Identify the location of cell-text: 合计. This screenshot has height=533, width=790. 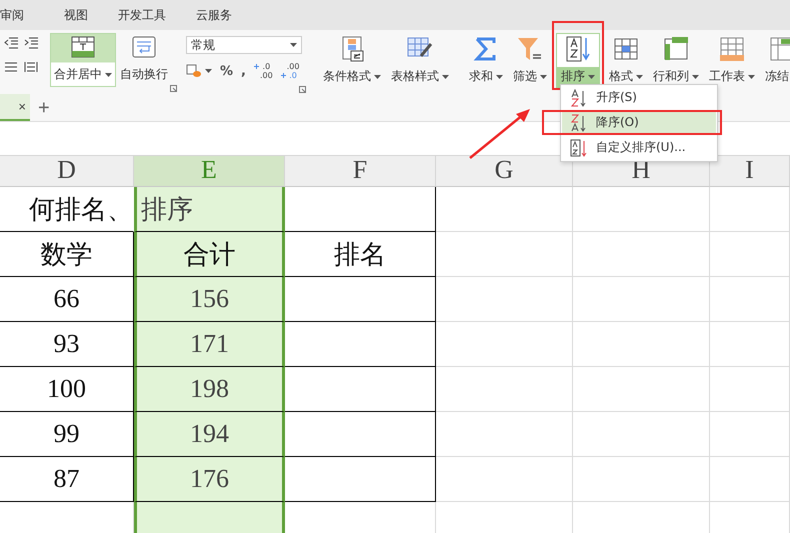
(210, 254).